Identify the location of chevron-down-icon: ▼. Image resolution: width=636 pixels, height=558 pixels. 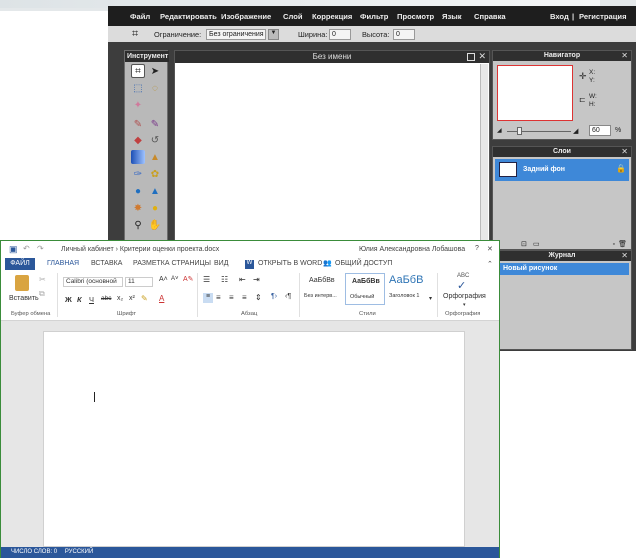
(273, 34).